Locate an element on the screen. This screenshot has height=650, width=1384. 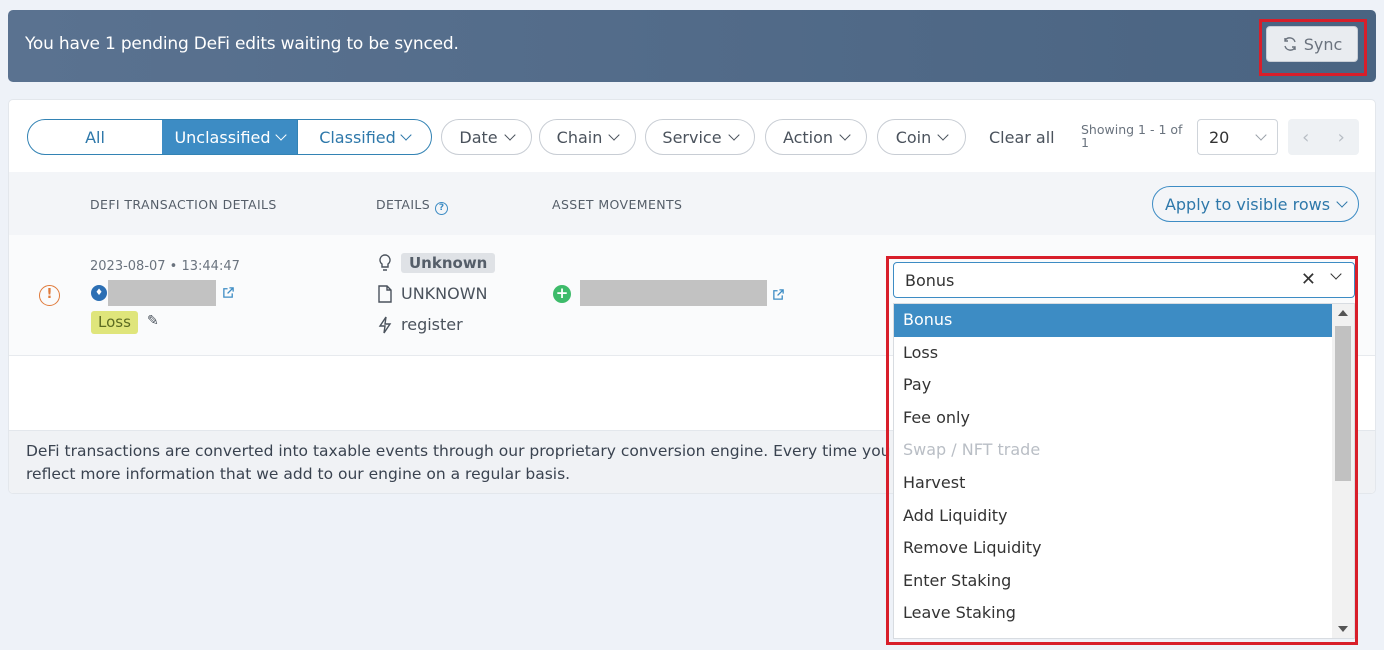
ethereum-icon: ♦ is located at coordinates (99, 293).